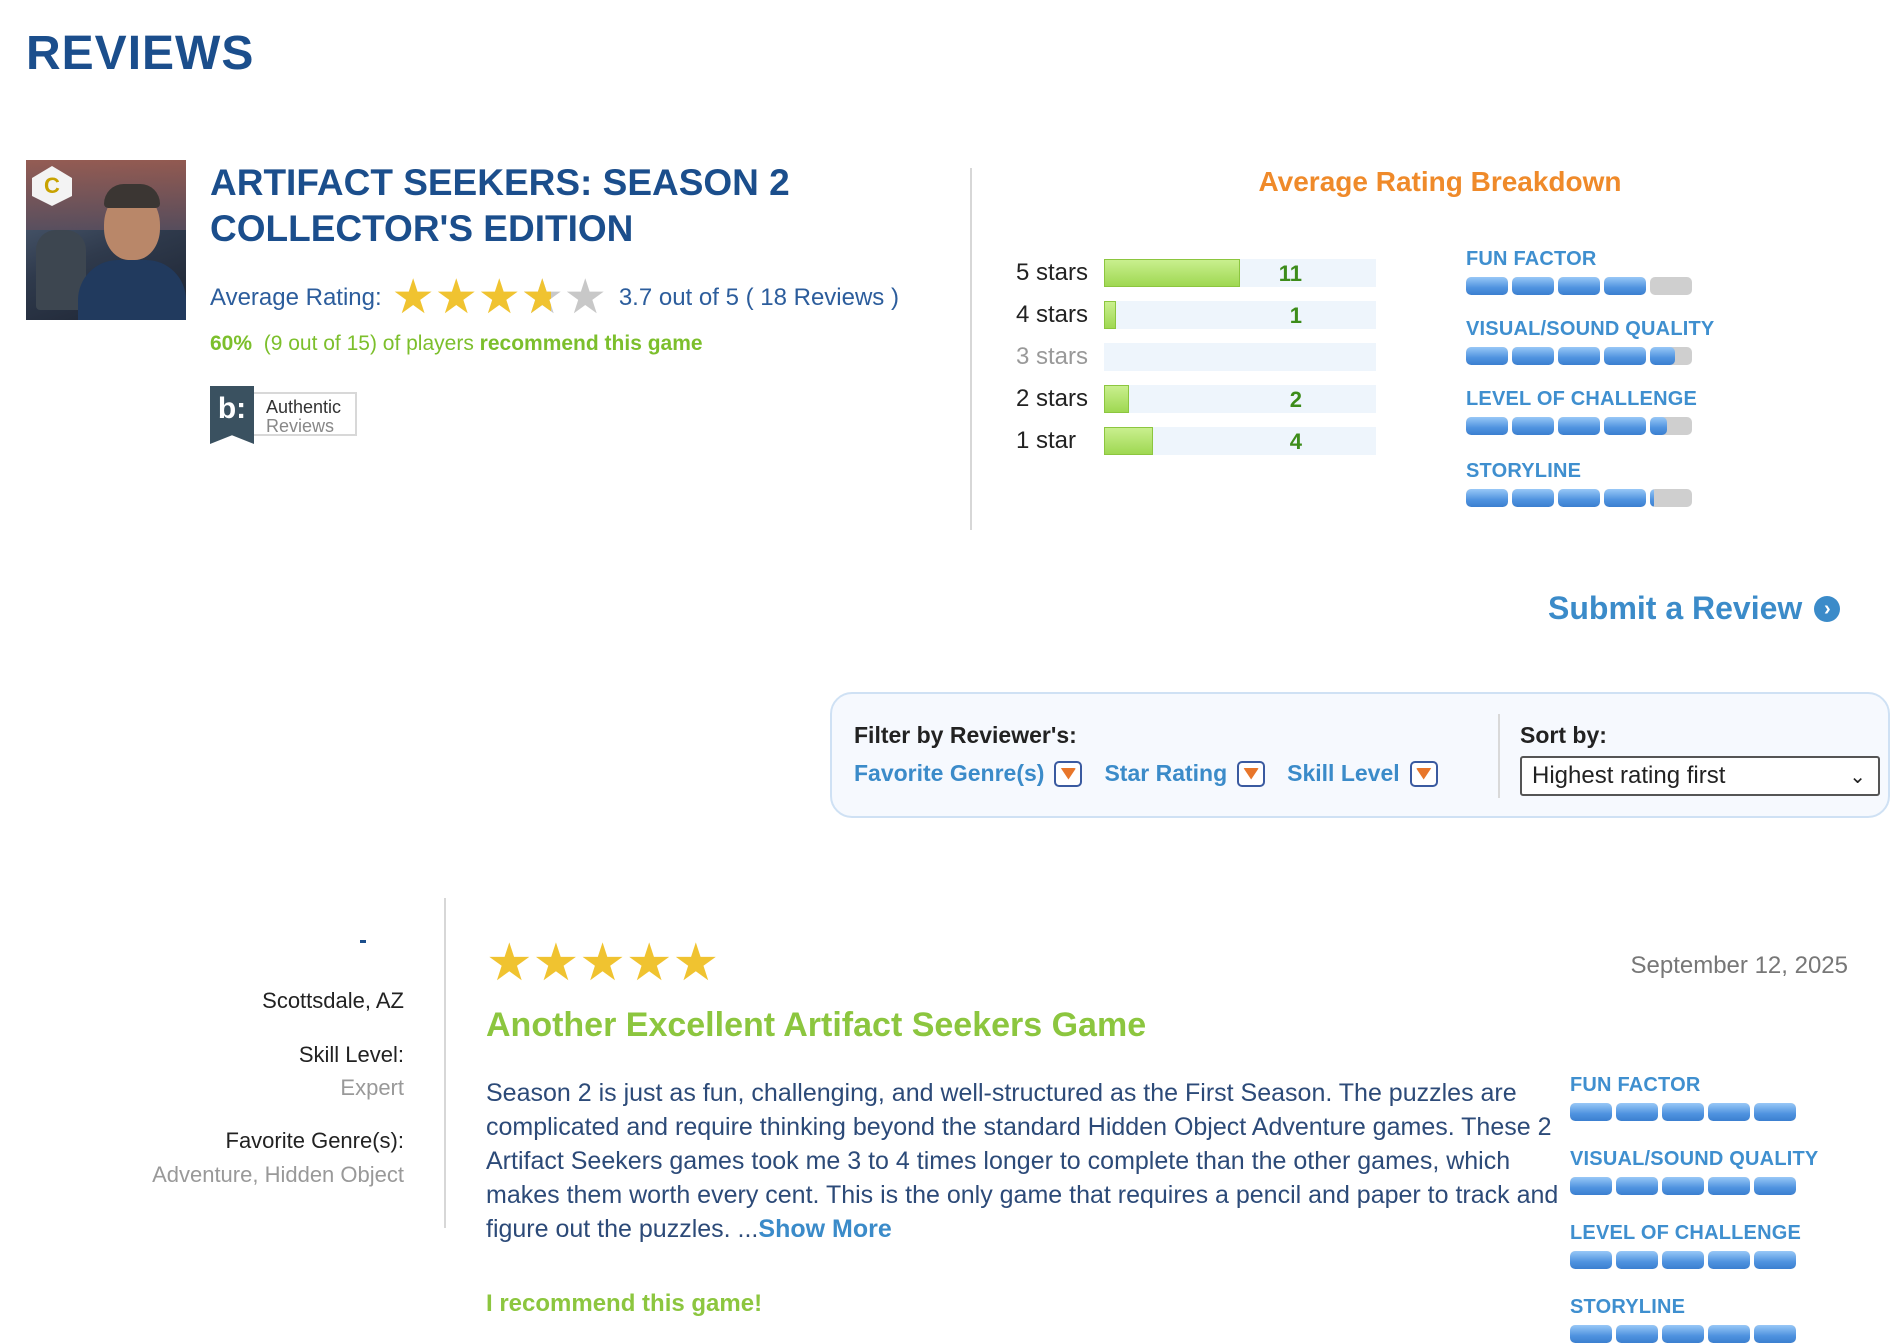 This screenshot has height=1344, width=1898. I want to click on review-divider, so click(445, 1063).